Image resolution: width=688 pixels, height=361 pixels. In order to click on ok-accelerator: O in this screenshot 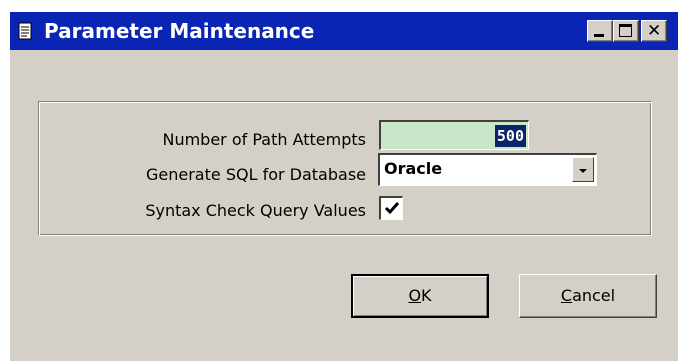, I will do `click(415, 295)`.